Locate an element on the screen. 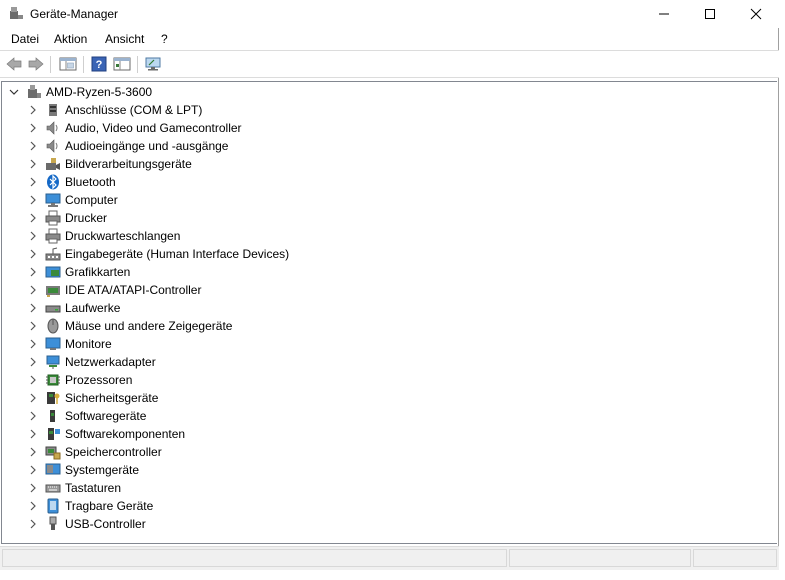  tree-item: Tragbare Geräte is located at coordinates (389, 506).